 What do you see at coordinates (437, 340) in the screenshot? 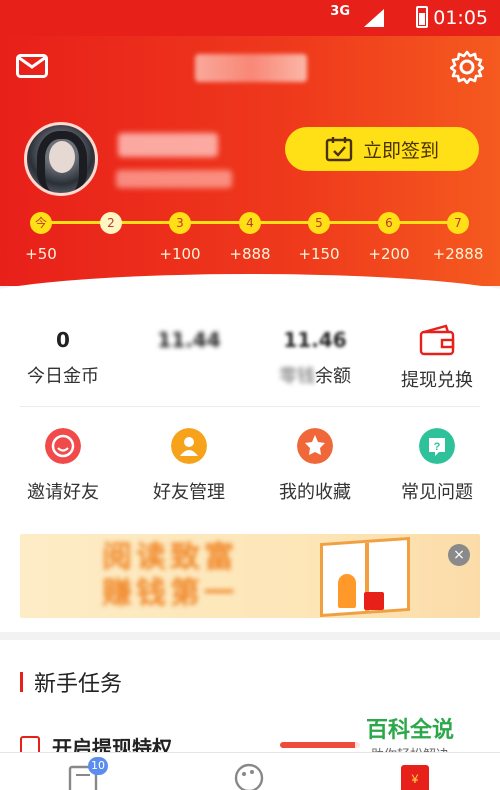
I see `wallet-icon` at bounding box center [437, 340].